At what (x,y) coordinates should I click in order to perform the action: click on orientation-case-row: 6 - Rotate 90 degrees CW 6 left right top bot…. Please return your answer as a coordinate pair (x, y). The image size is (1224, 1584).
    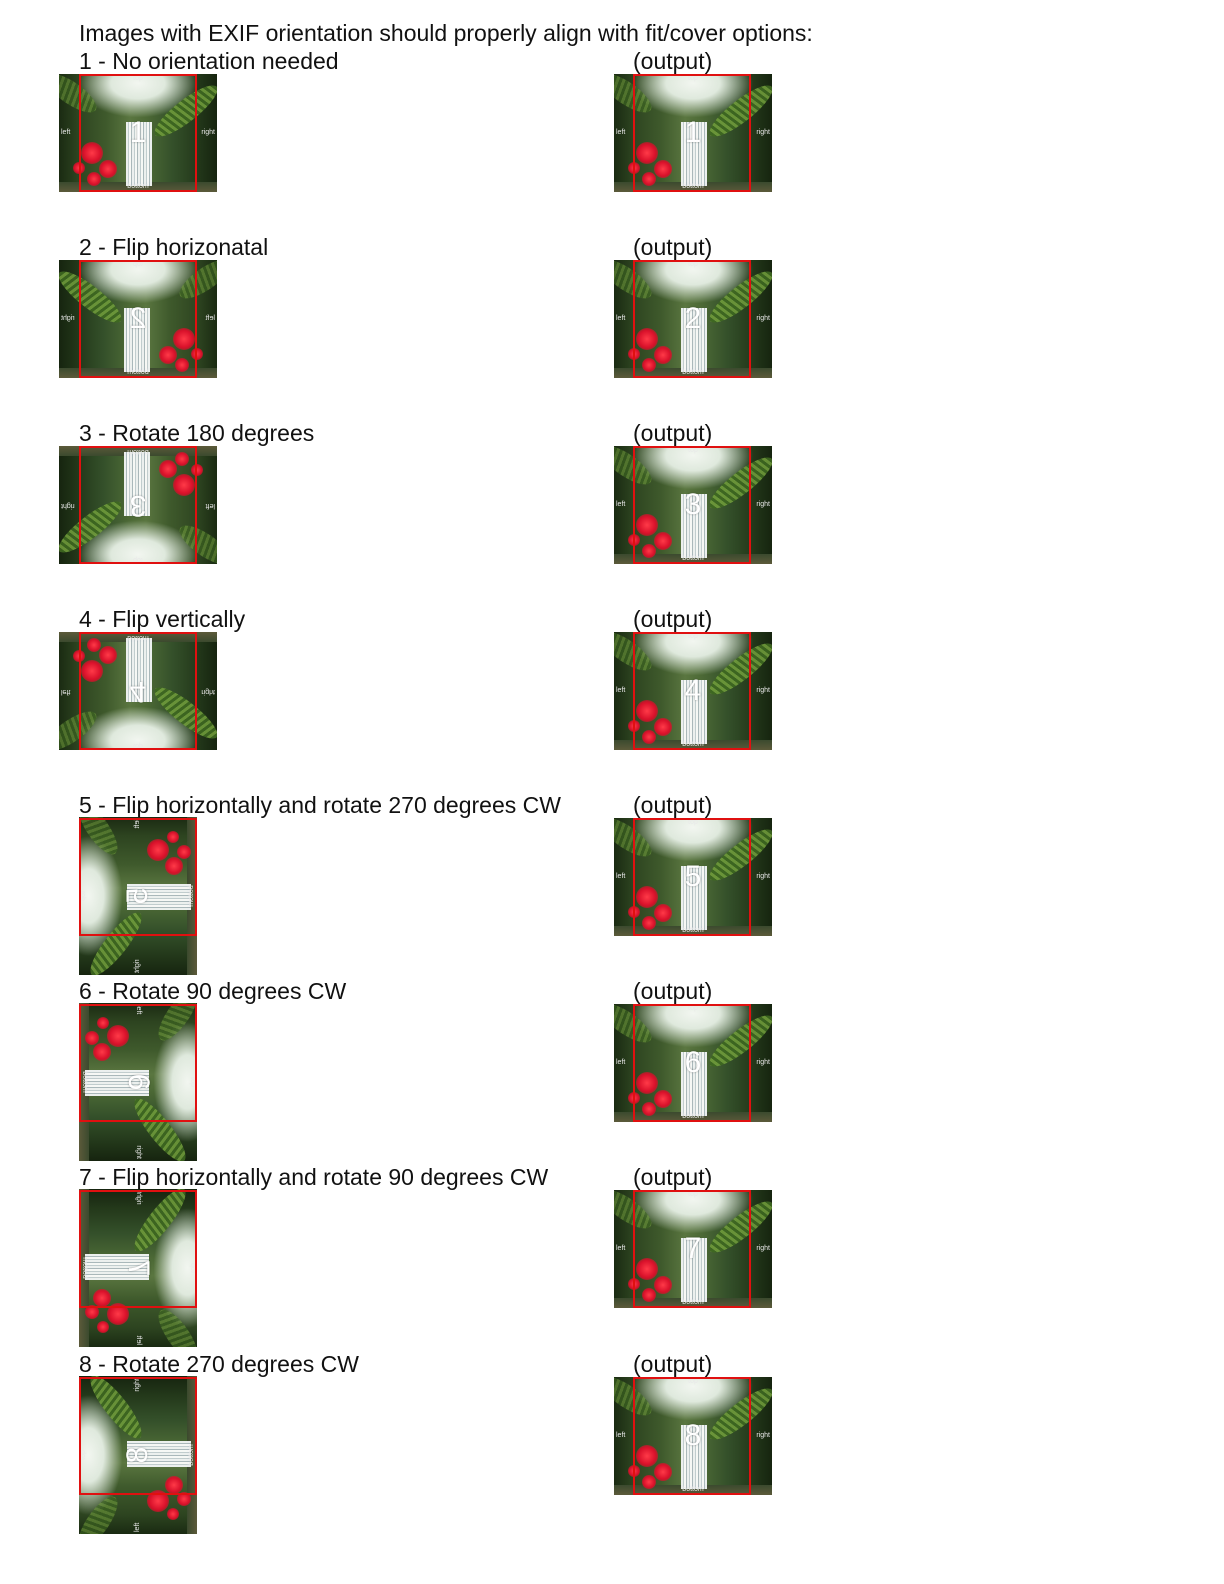
    Looking at the image, I should click on (612, 1069).